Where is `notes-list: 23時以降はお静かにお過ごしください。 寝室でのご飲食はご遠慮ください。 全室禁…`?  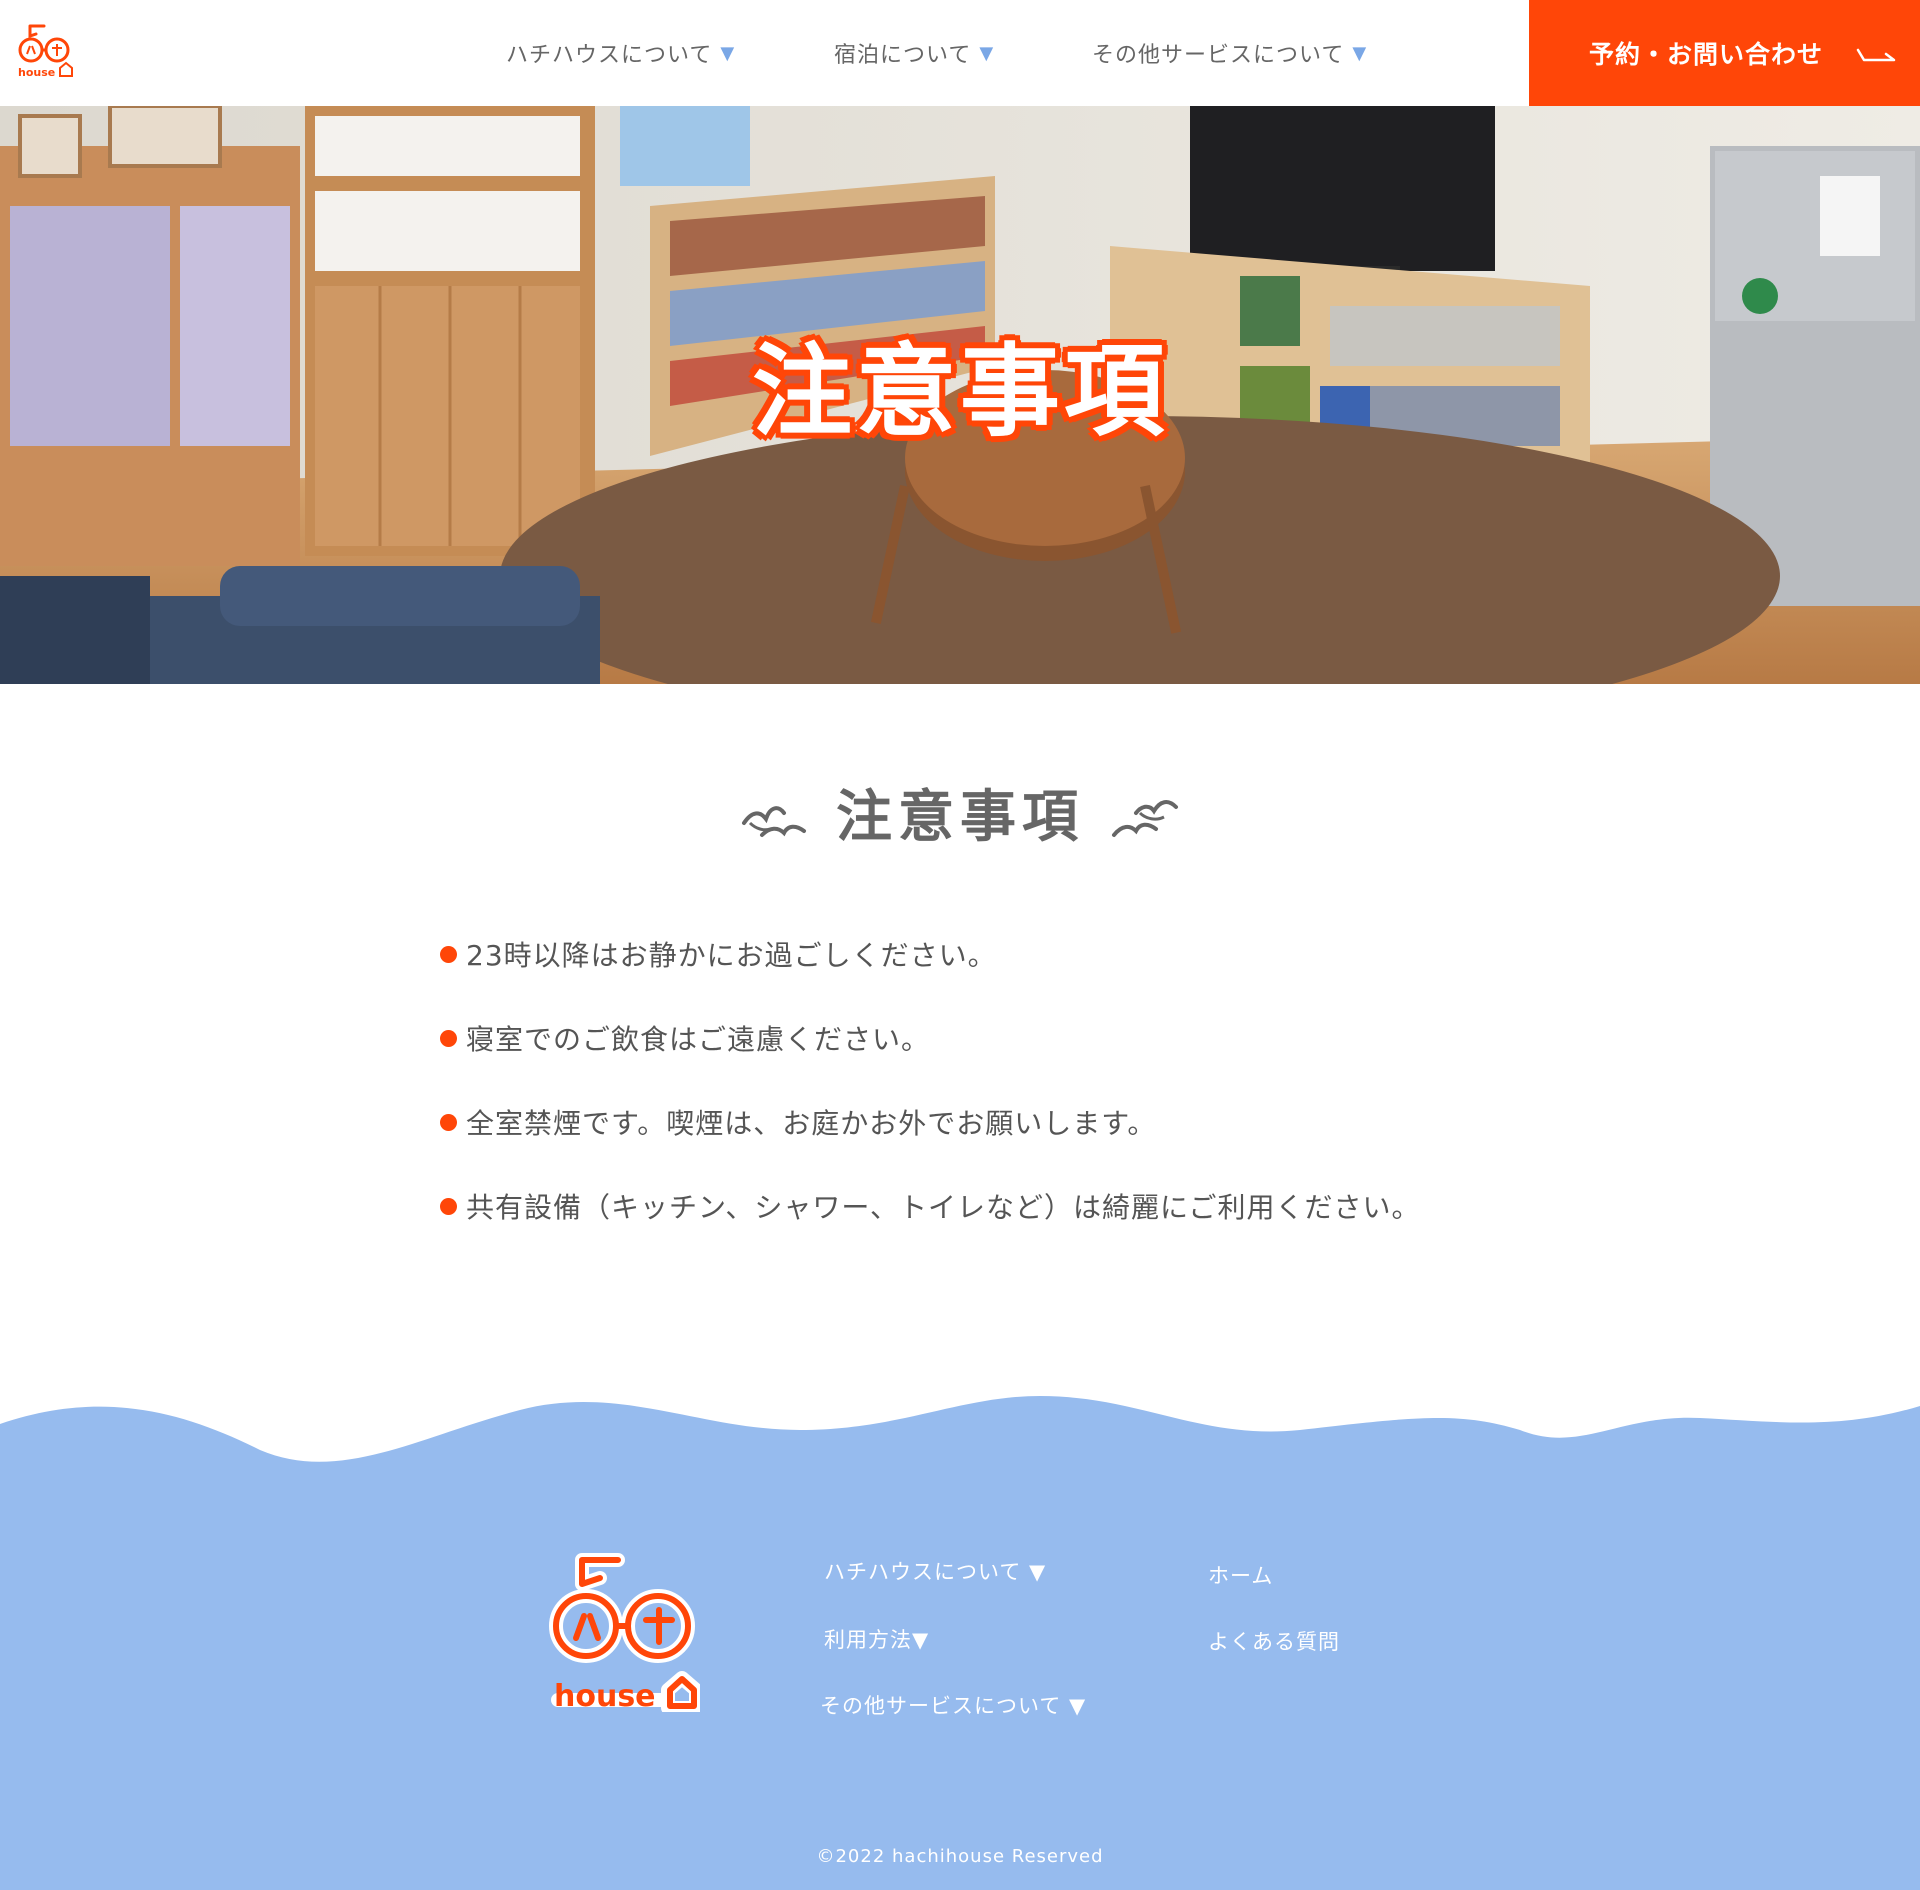
notes-list: 23時以降はお静かにお過ごしください。 寝室でのご飲食はご遠慮ください。 全室禁… is located at coordinates (990, 1080).